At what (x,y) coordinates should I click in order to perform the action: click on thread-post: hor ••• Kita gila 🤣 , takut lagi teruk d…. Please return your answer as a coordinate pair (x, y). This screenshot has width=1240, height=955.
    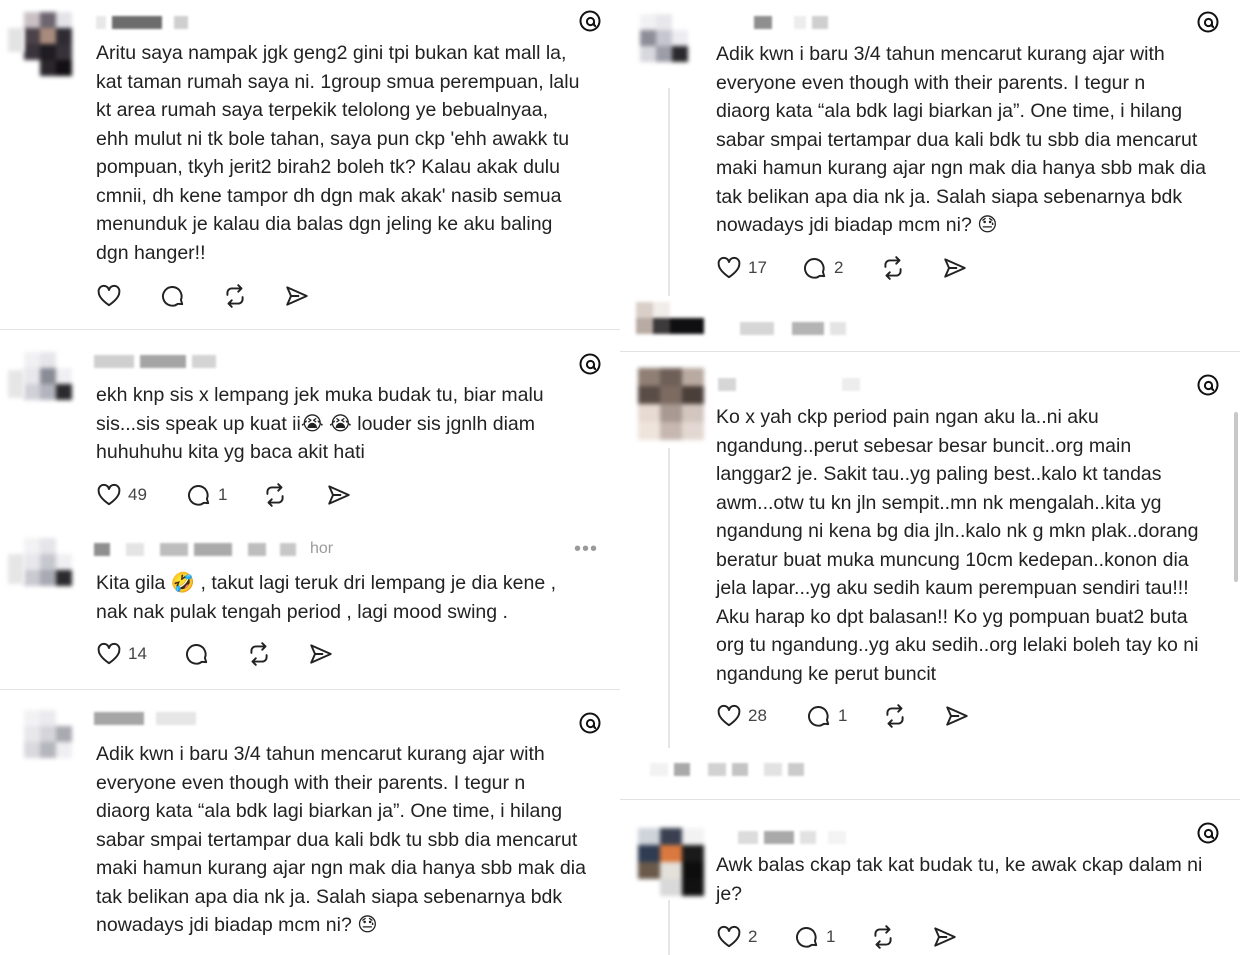
    Looking at the image, I should click on (310, 610).